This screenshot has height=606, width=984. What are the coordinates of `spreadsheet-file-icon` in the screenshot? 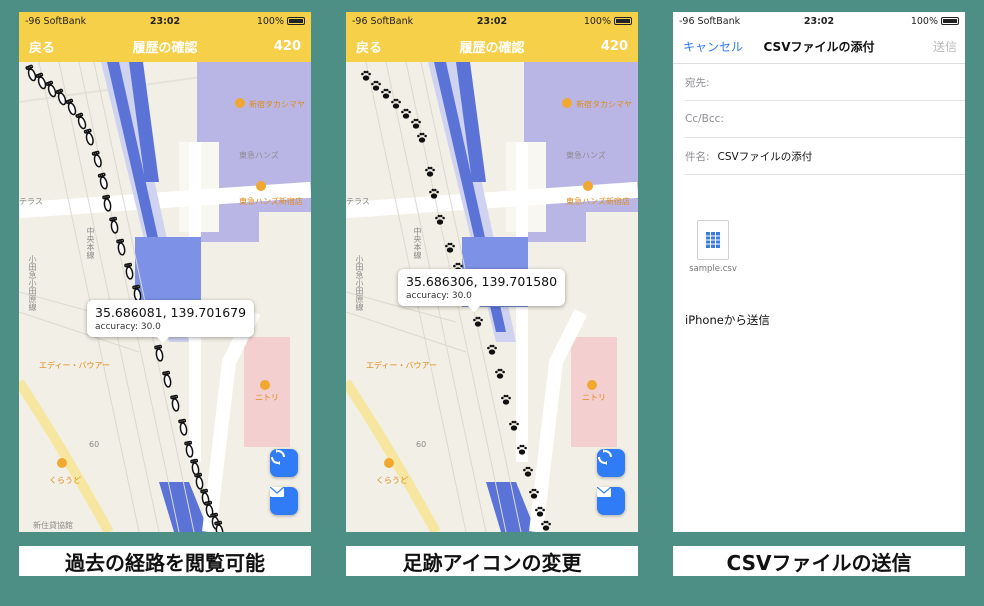 It's located at (713, 240).